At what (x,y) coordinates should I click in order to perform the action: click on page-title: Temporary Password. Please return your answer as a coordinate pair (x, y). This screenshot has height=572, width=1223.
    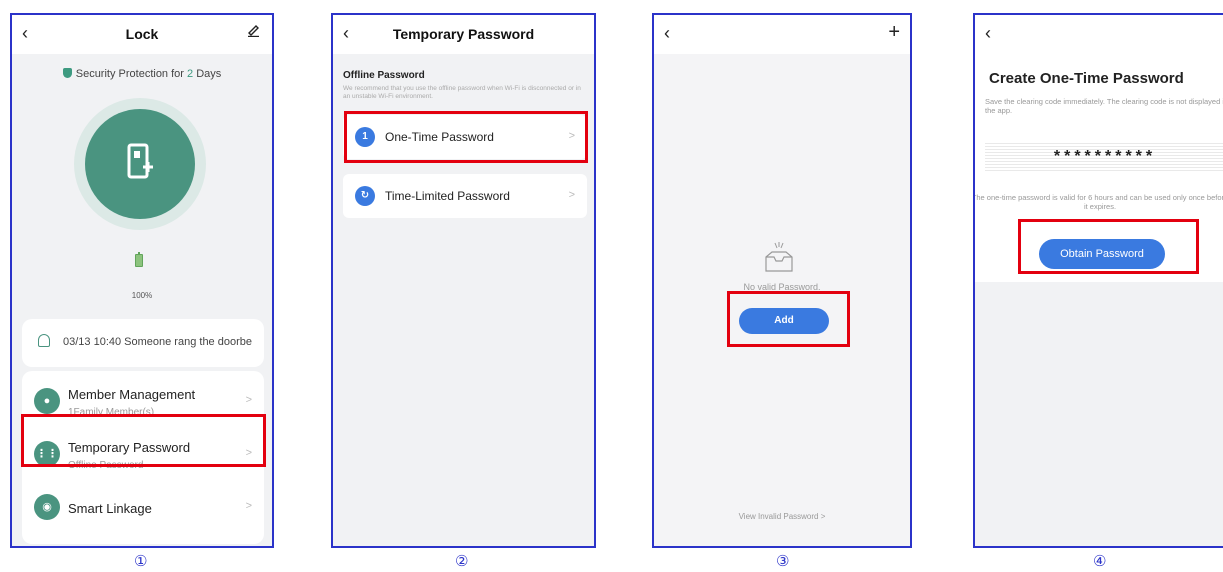
    Looking at the image, I should click on (463, 34).